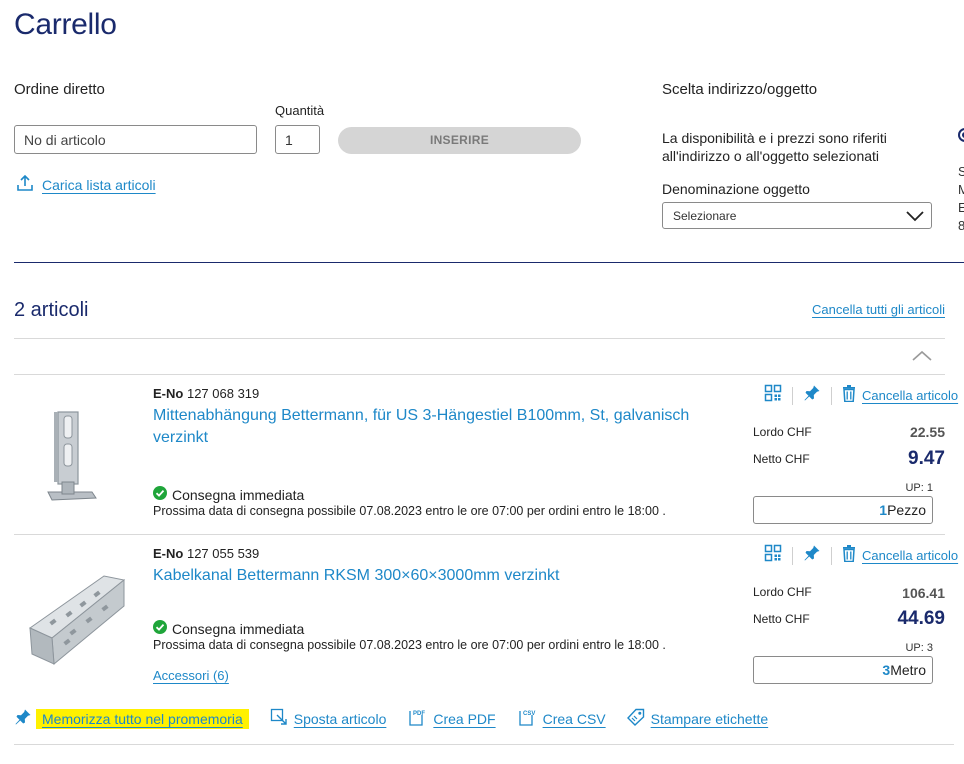 This screenshot has height=764, width=964. Describe the element at coordinates (635, 718) in the screenshot. I see `tag-icon` at that location.